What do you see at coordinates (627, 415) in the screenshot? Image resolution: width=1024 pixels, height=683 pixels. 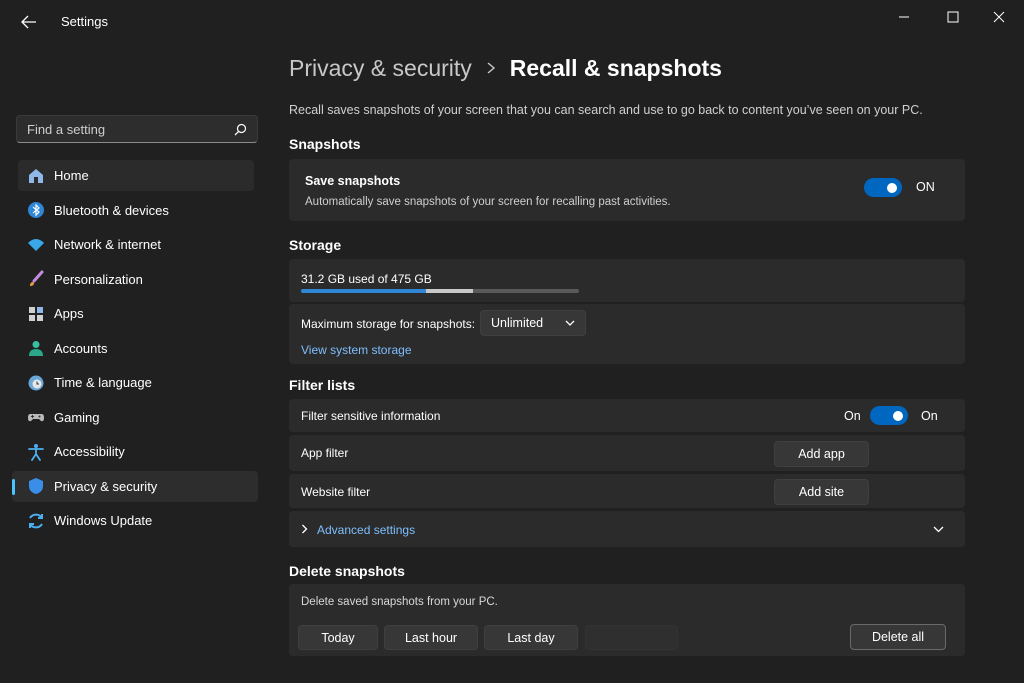 I see `filter-sensitive-card: Filter sensitive information On On` at bounding box center [627, 415].